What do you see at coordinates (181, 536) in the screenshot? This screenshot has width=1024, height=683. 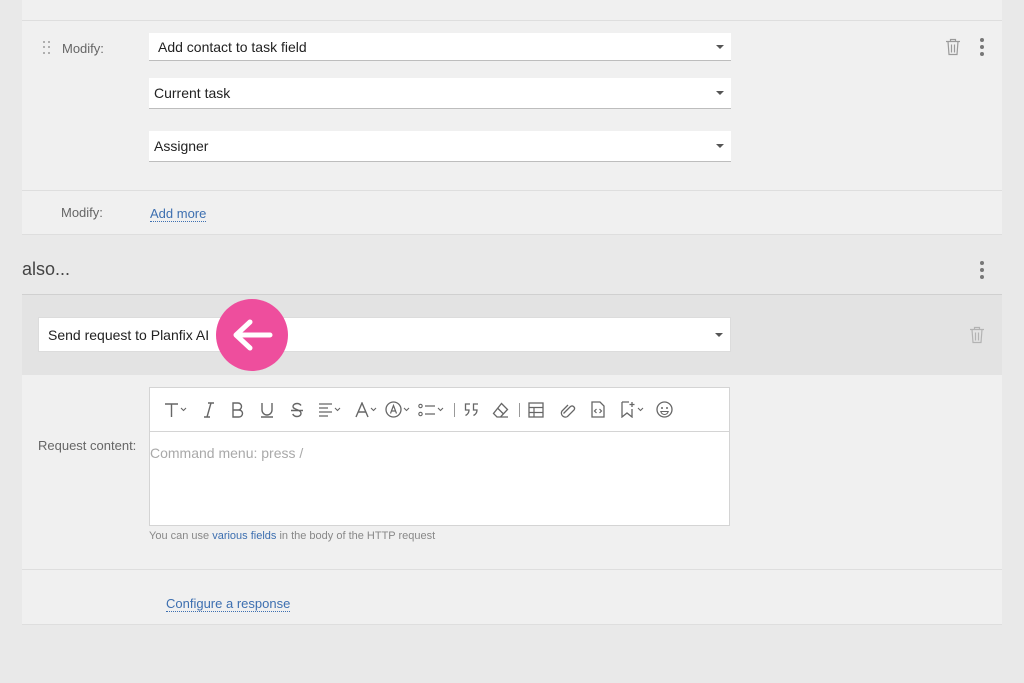 I see `hint-prefix: You can use` at bounding box center [181, 536].